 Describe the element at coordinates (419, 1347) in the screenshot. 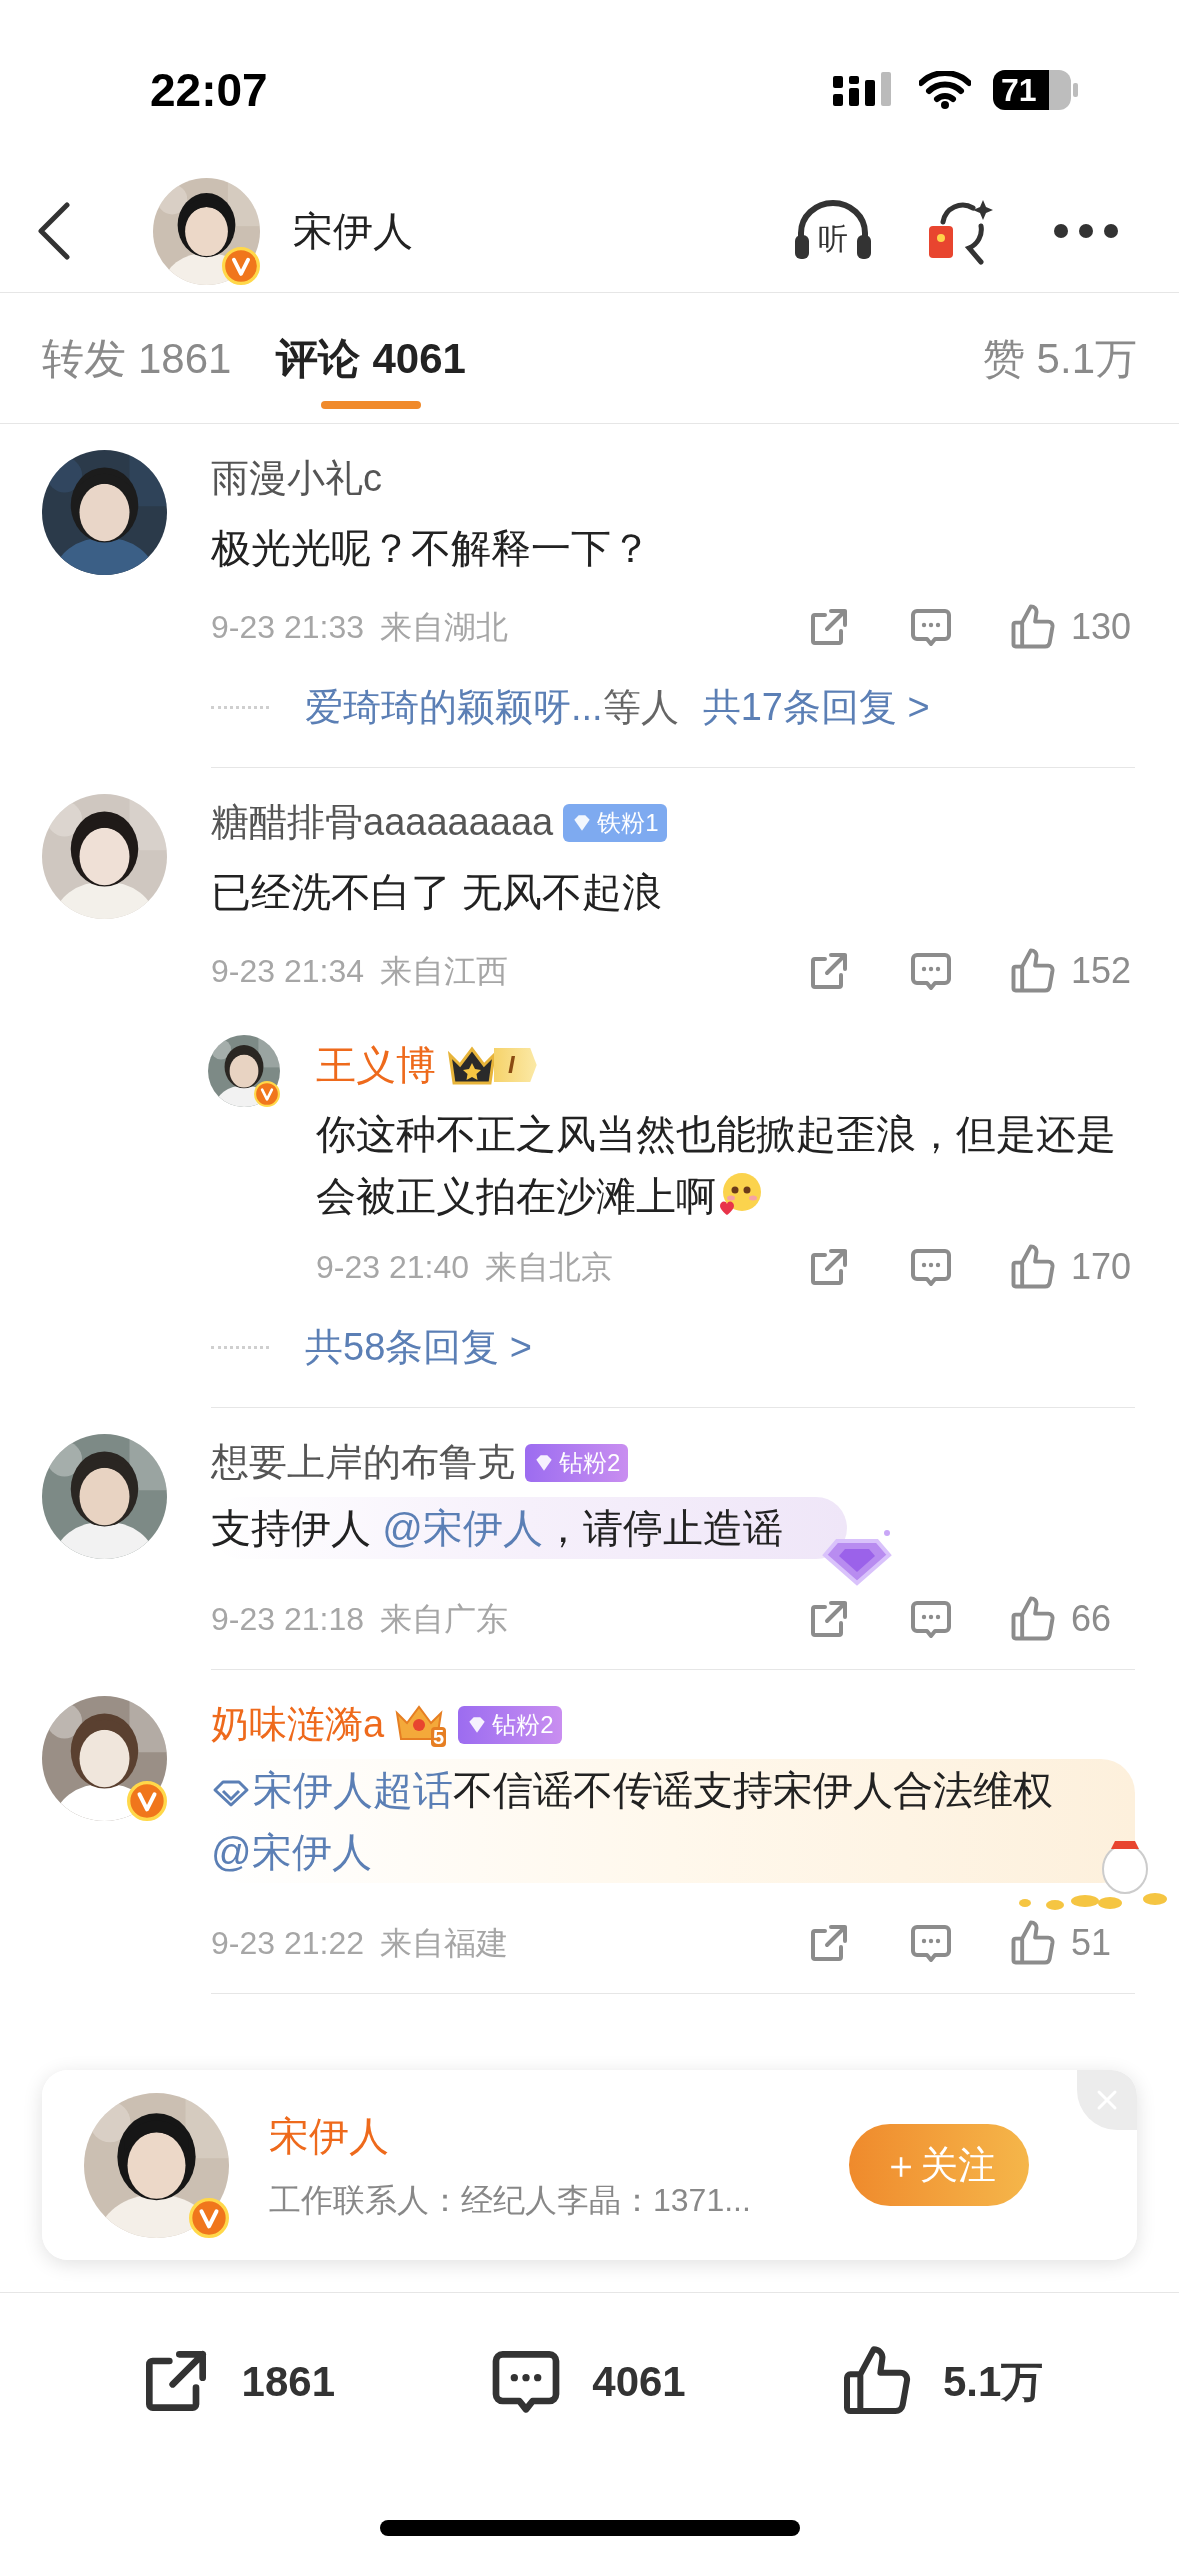

I see `replies-link: 共58条回复 >` at that location.